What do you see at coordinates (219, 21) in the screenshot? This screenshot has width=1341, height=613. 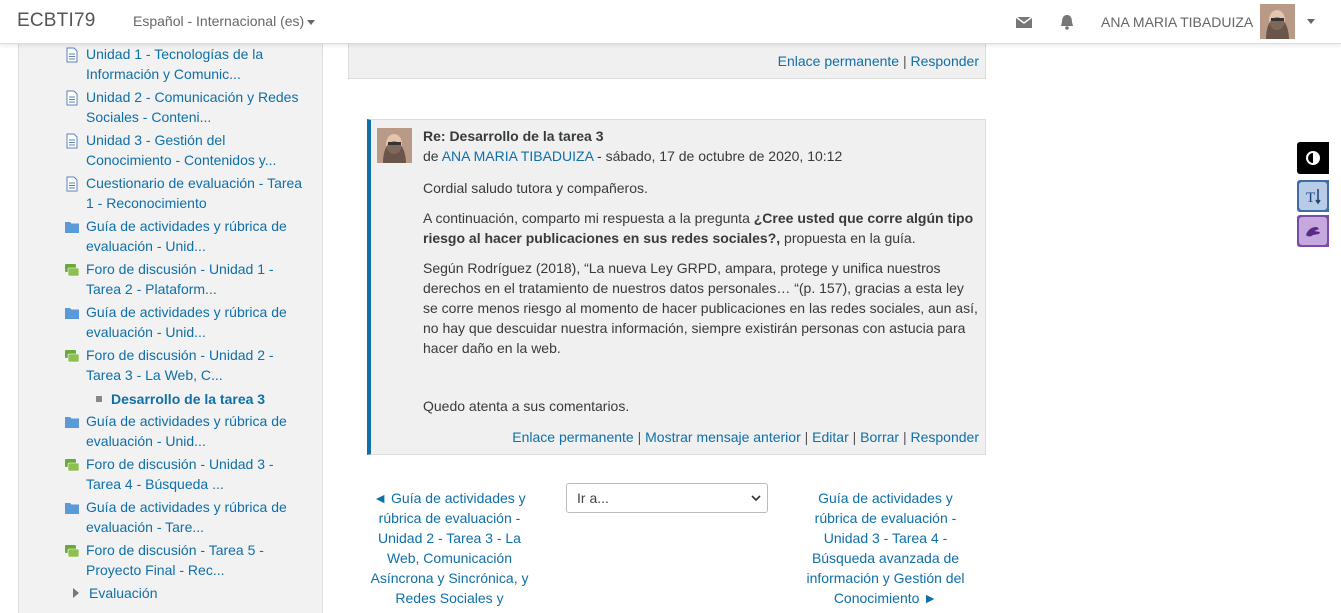 I see `language-label: Español - Internacional (es)` at bounding box center [219, 21].